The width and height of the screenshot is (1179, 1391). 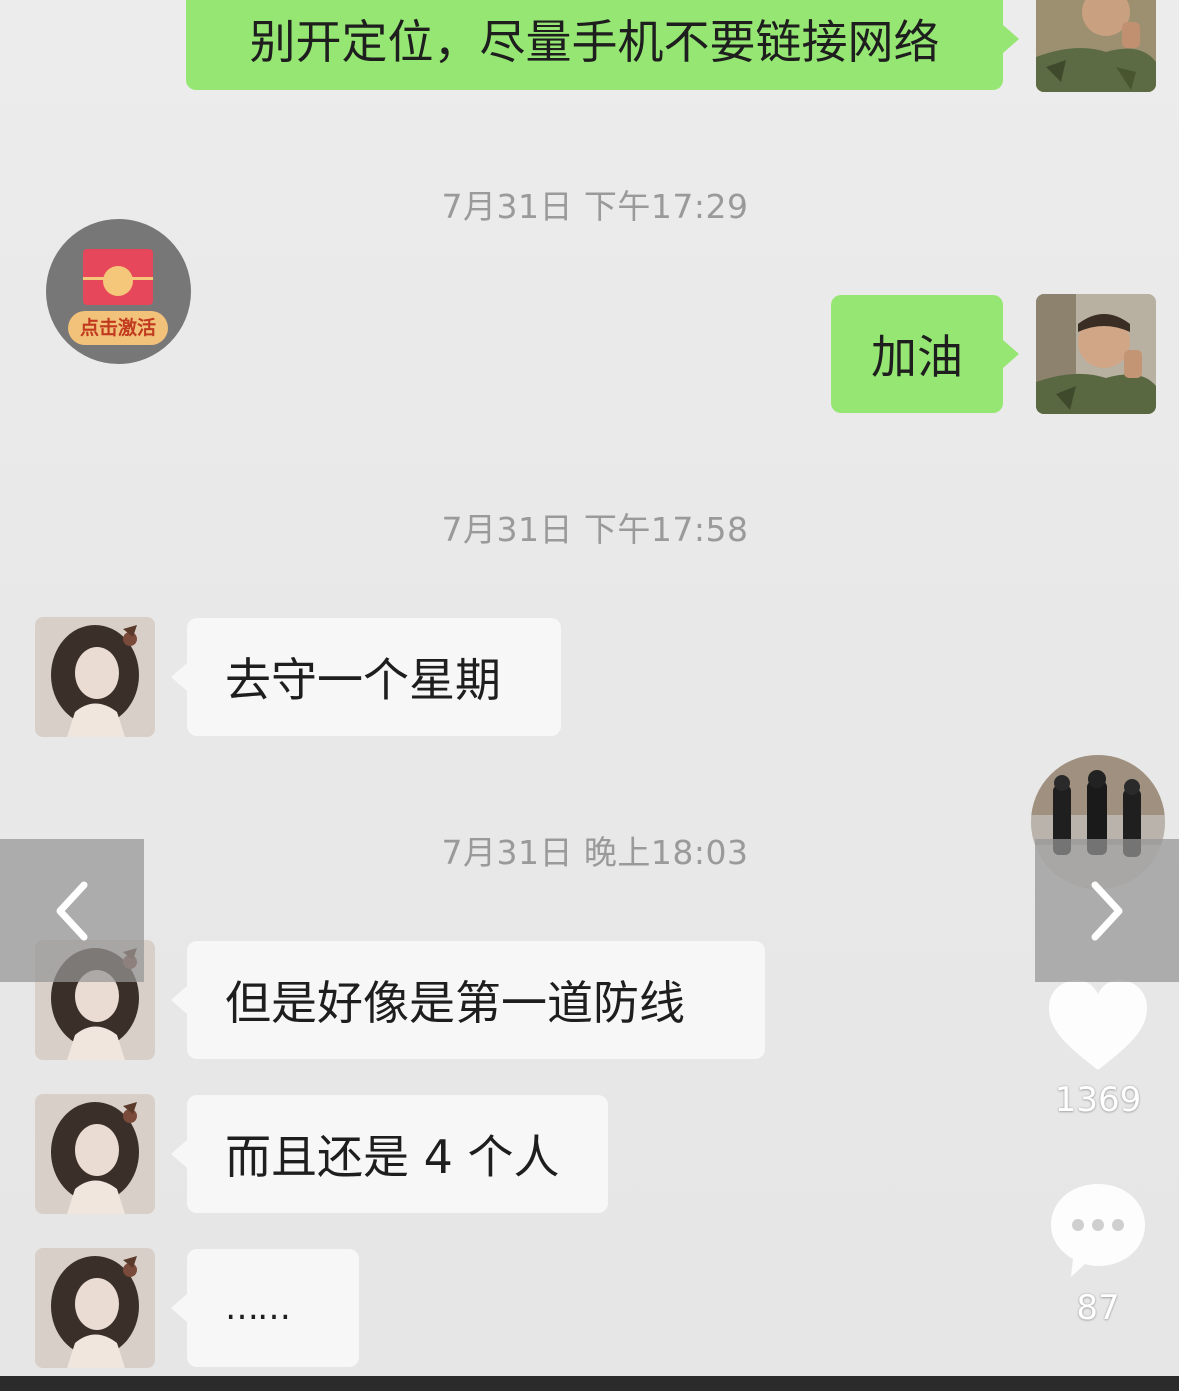 What do you see at coordinates (595, 529) in the screenshot?
I see `message-timestamp: 7月31日 下午17:58` at bounding box center [595, 529].